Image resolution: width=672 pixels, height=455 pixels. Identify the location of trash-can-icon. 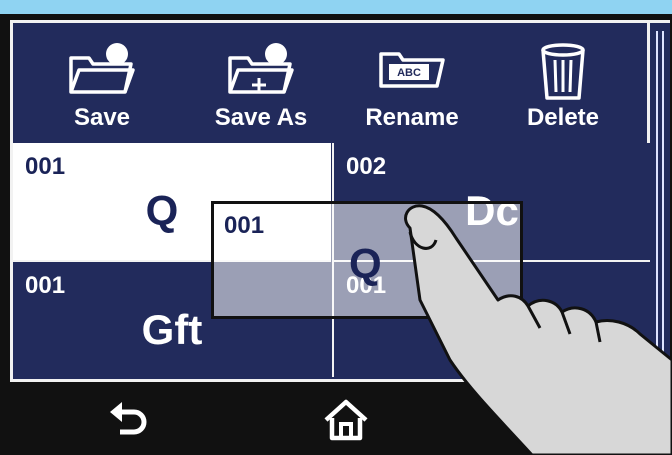
(563, 71).